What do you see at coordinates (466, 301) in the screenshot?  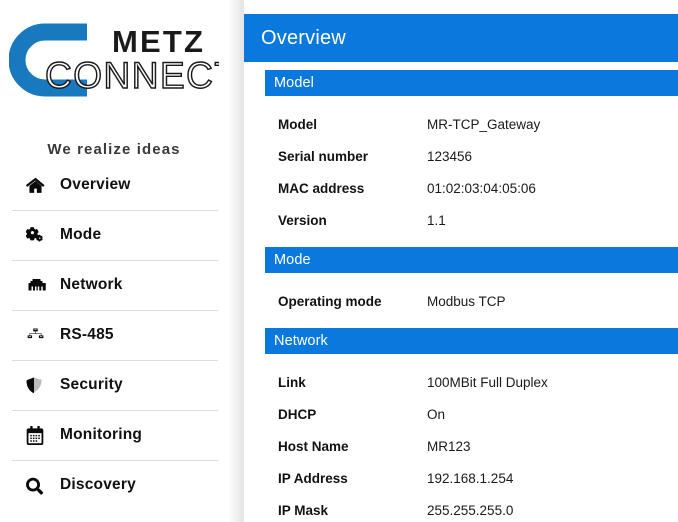 I see `row-value: Modbus TCP` at bounding box center [466, 301].